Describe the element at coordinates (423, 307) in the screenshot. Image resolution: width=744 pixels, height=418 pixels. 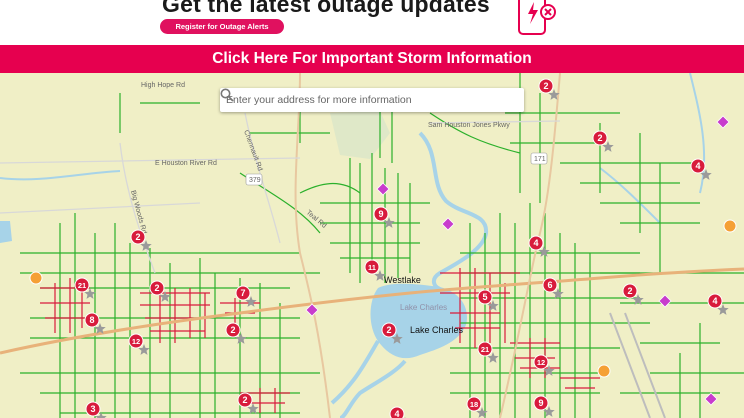
I see `water-label-lake-charles: Lake Charles` at that location.